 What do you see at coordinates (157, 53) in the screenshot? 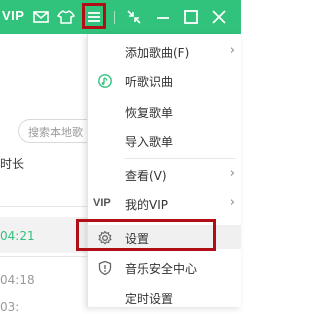
I see `menu-item-label: 添加歌曲(F)` at bounding box center [157, 53].